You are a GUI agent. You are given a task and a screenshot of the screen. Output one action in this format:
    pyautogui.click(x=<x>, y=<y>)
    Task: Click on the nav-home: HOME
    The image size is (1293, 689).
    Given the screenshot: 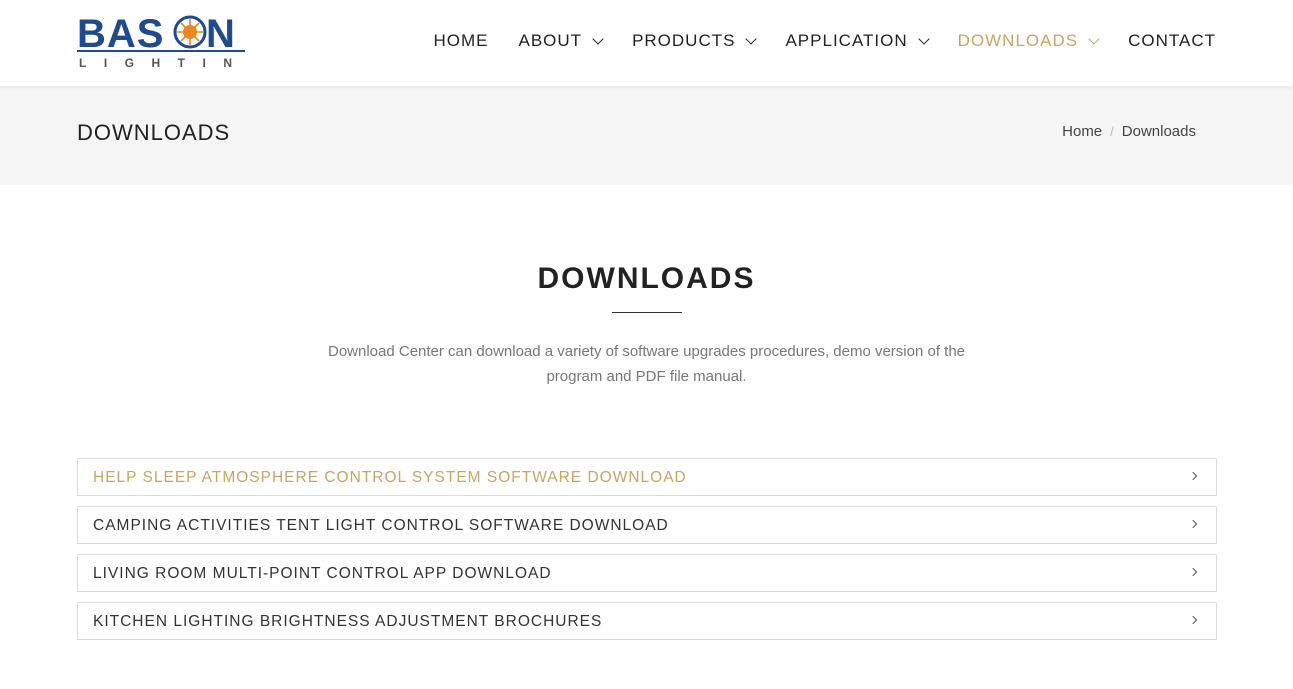 What is the action you would take?
    pyautogui.click(x=461, y=41)
    